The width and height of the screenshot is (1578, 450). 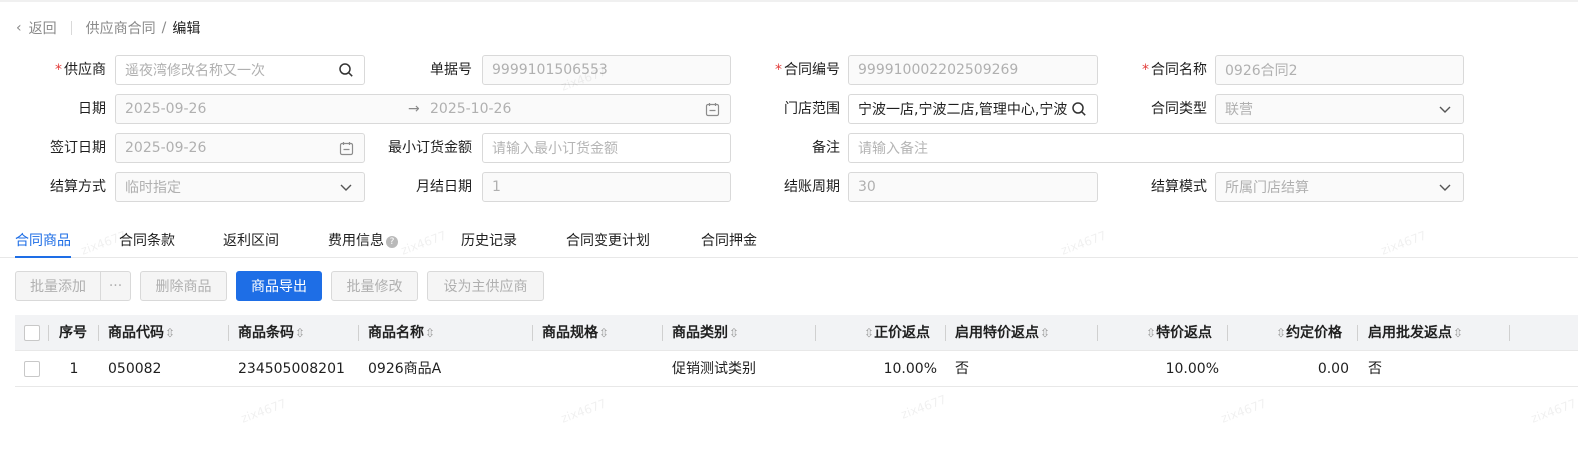 I want to click on col-price-rebate: ⇳正价返点, so click(x=896, y=333).